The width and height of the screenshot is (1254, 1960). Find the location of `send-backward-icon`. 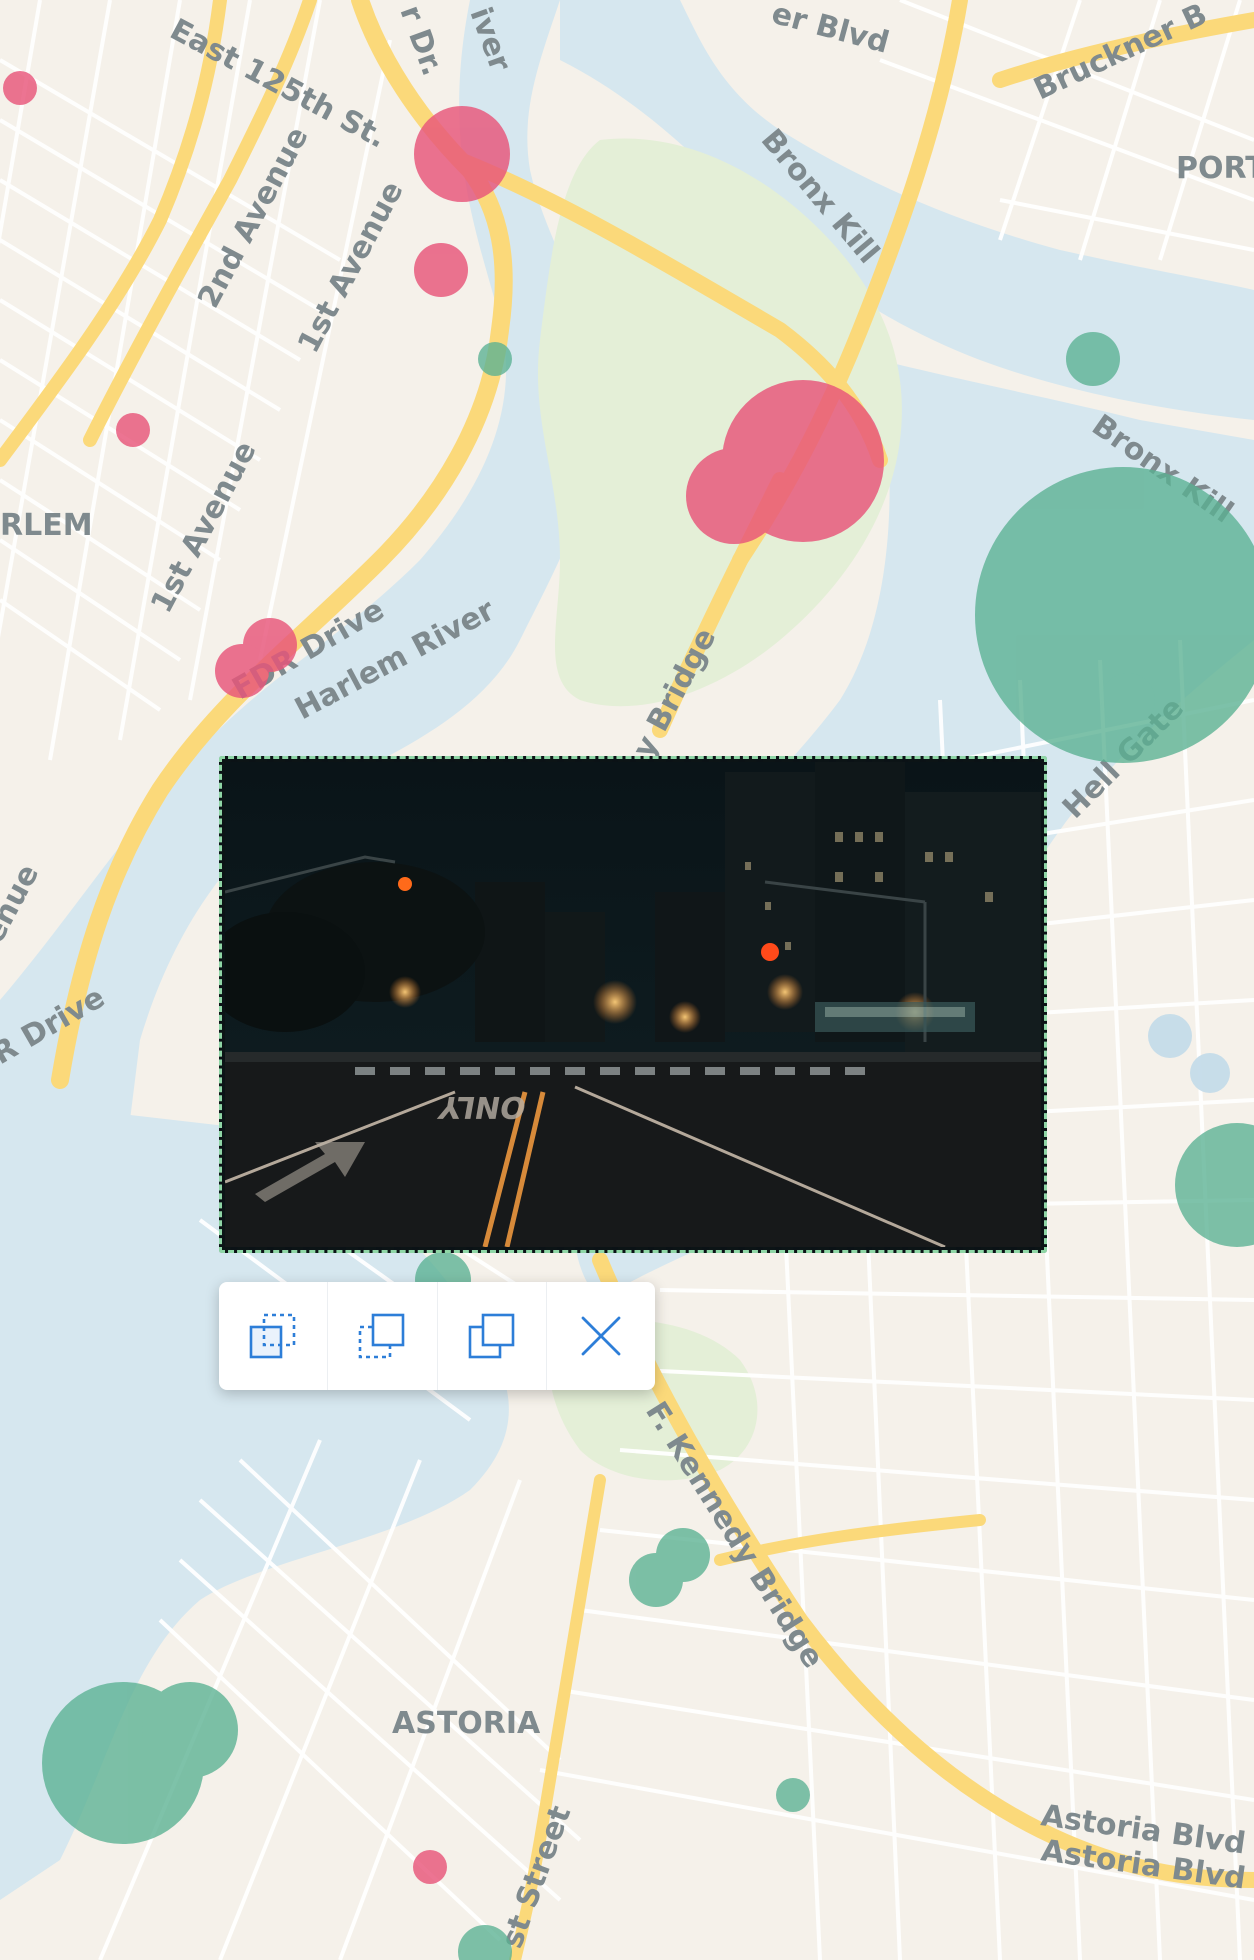

send-backward-icon is located at coordinates (382, 1336).